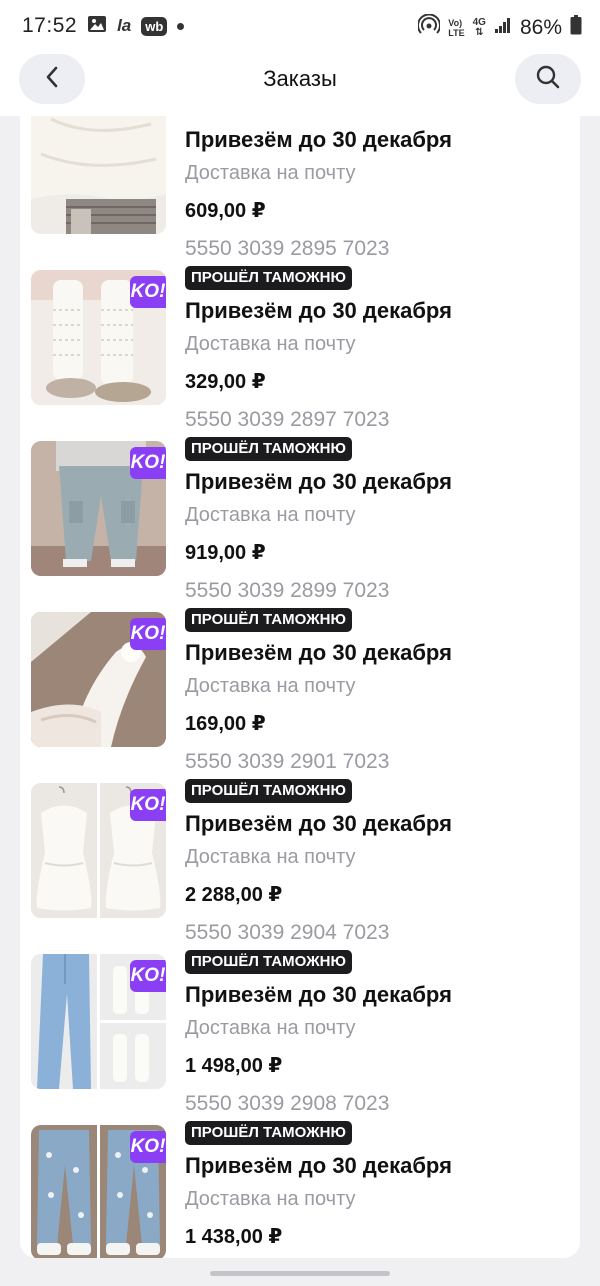 The height and width of the screenshot is (1286, 600). I want to click on search-button, so click(548, 79).